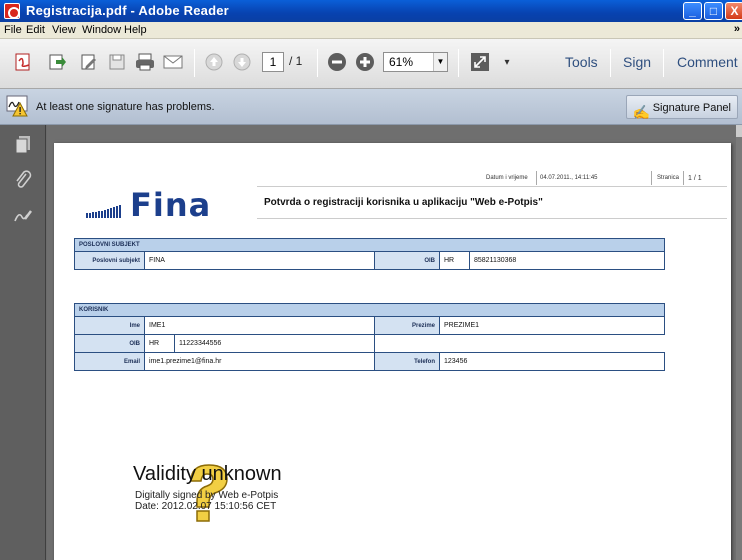 The image size is (742, 560). I want to click on chevron-down-icon: ▼, so click(440, 62).